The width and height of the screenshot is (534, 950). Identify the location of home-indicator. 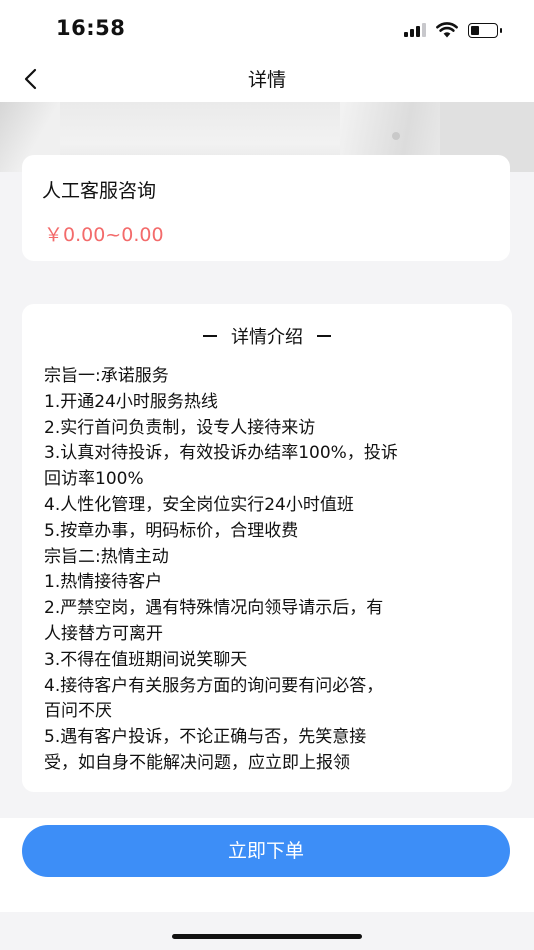
(267, 936).